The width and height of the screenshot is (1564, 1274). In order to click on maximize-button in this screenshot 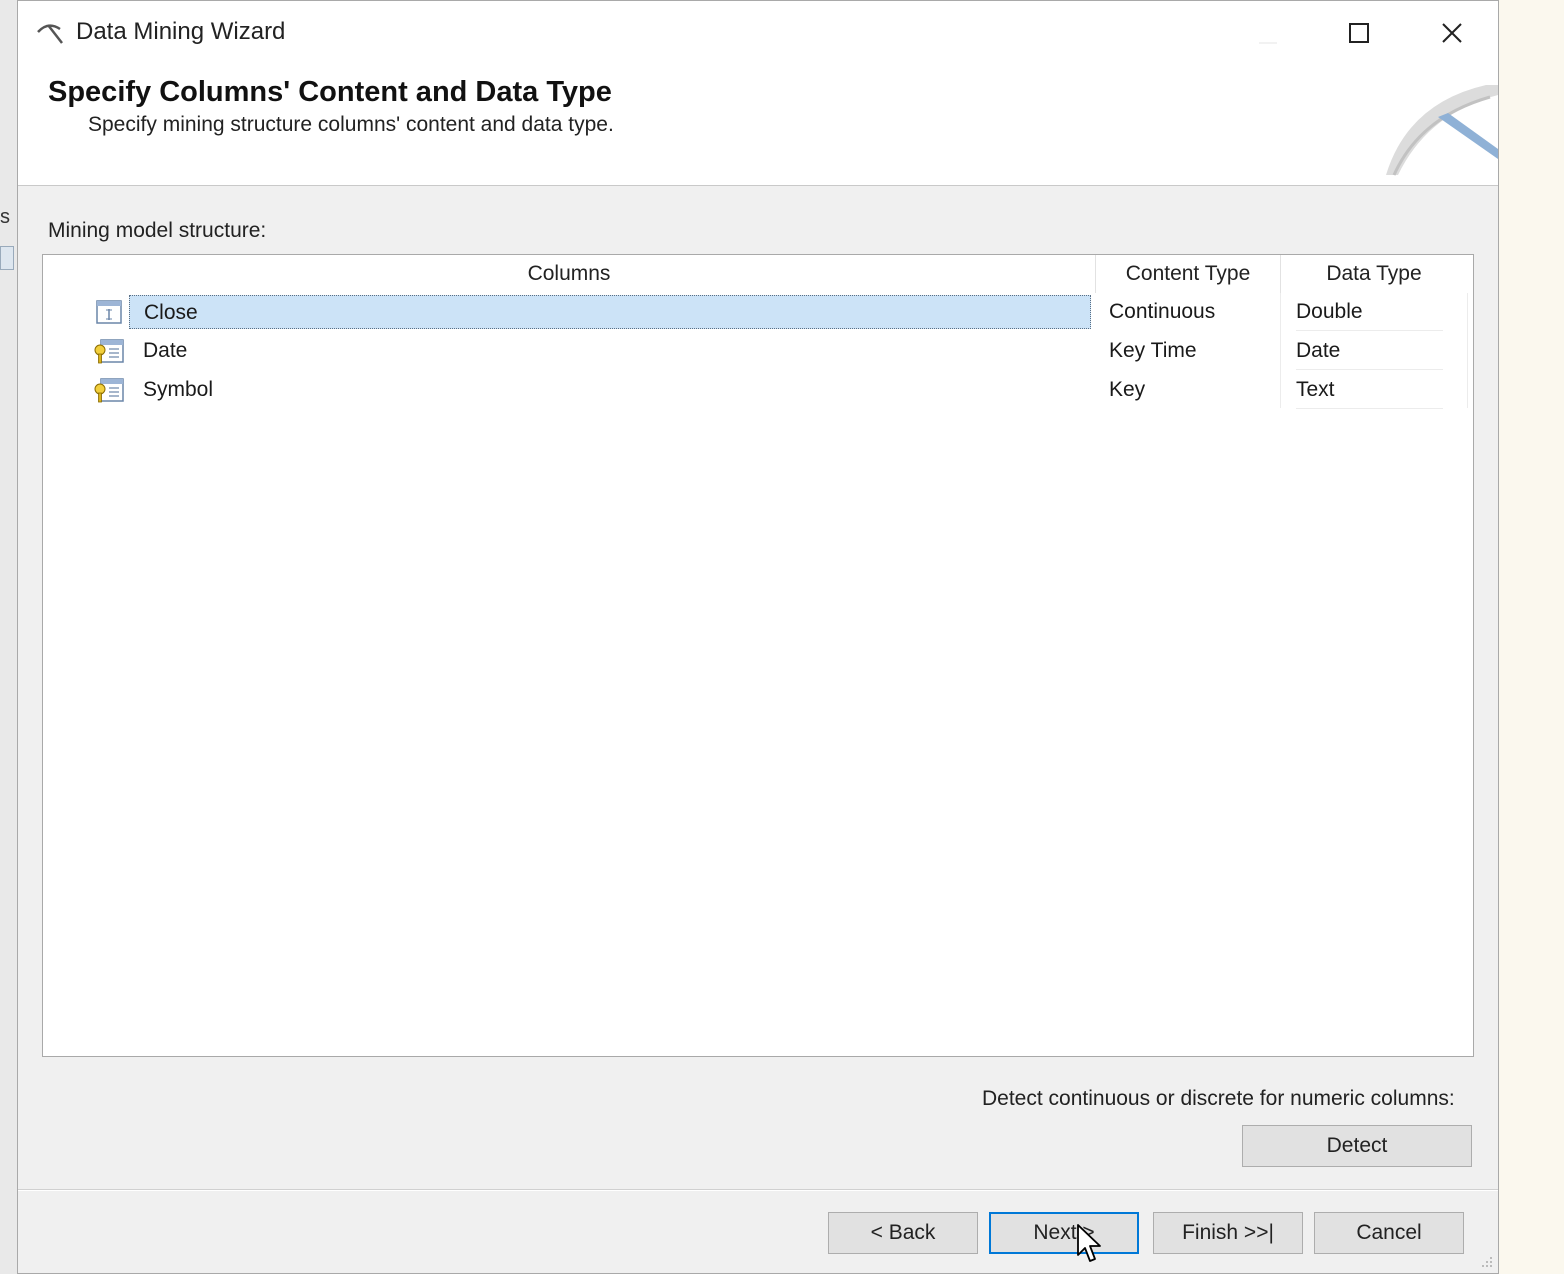, I will do `click(1359, 33)`.